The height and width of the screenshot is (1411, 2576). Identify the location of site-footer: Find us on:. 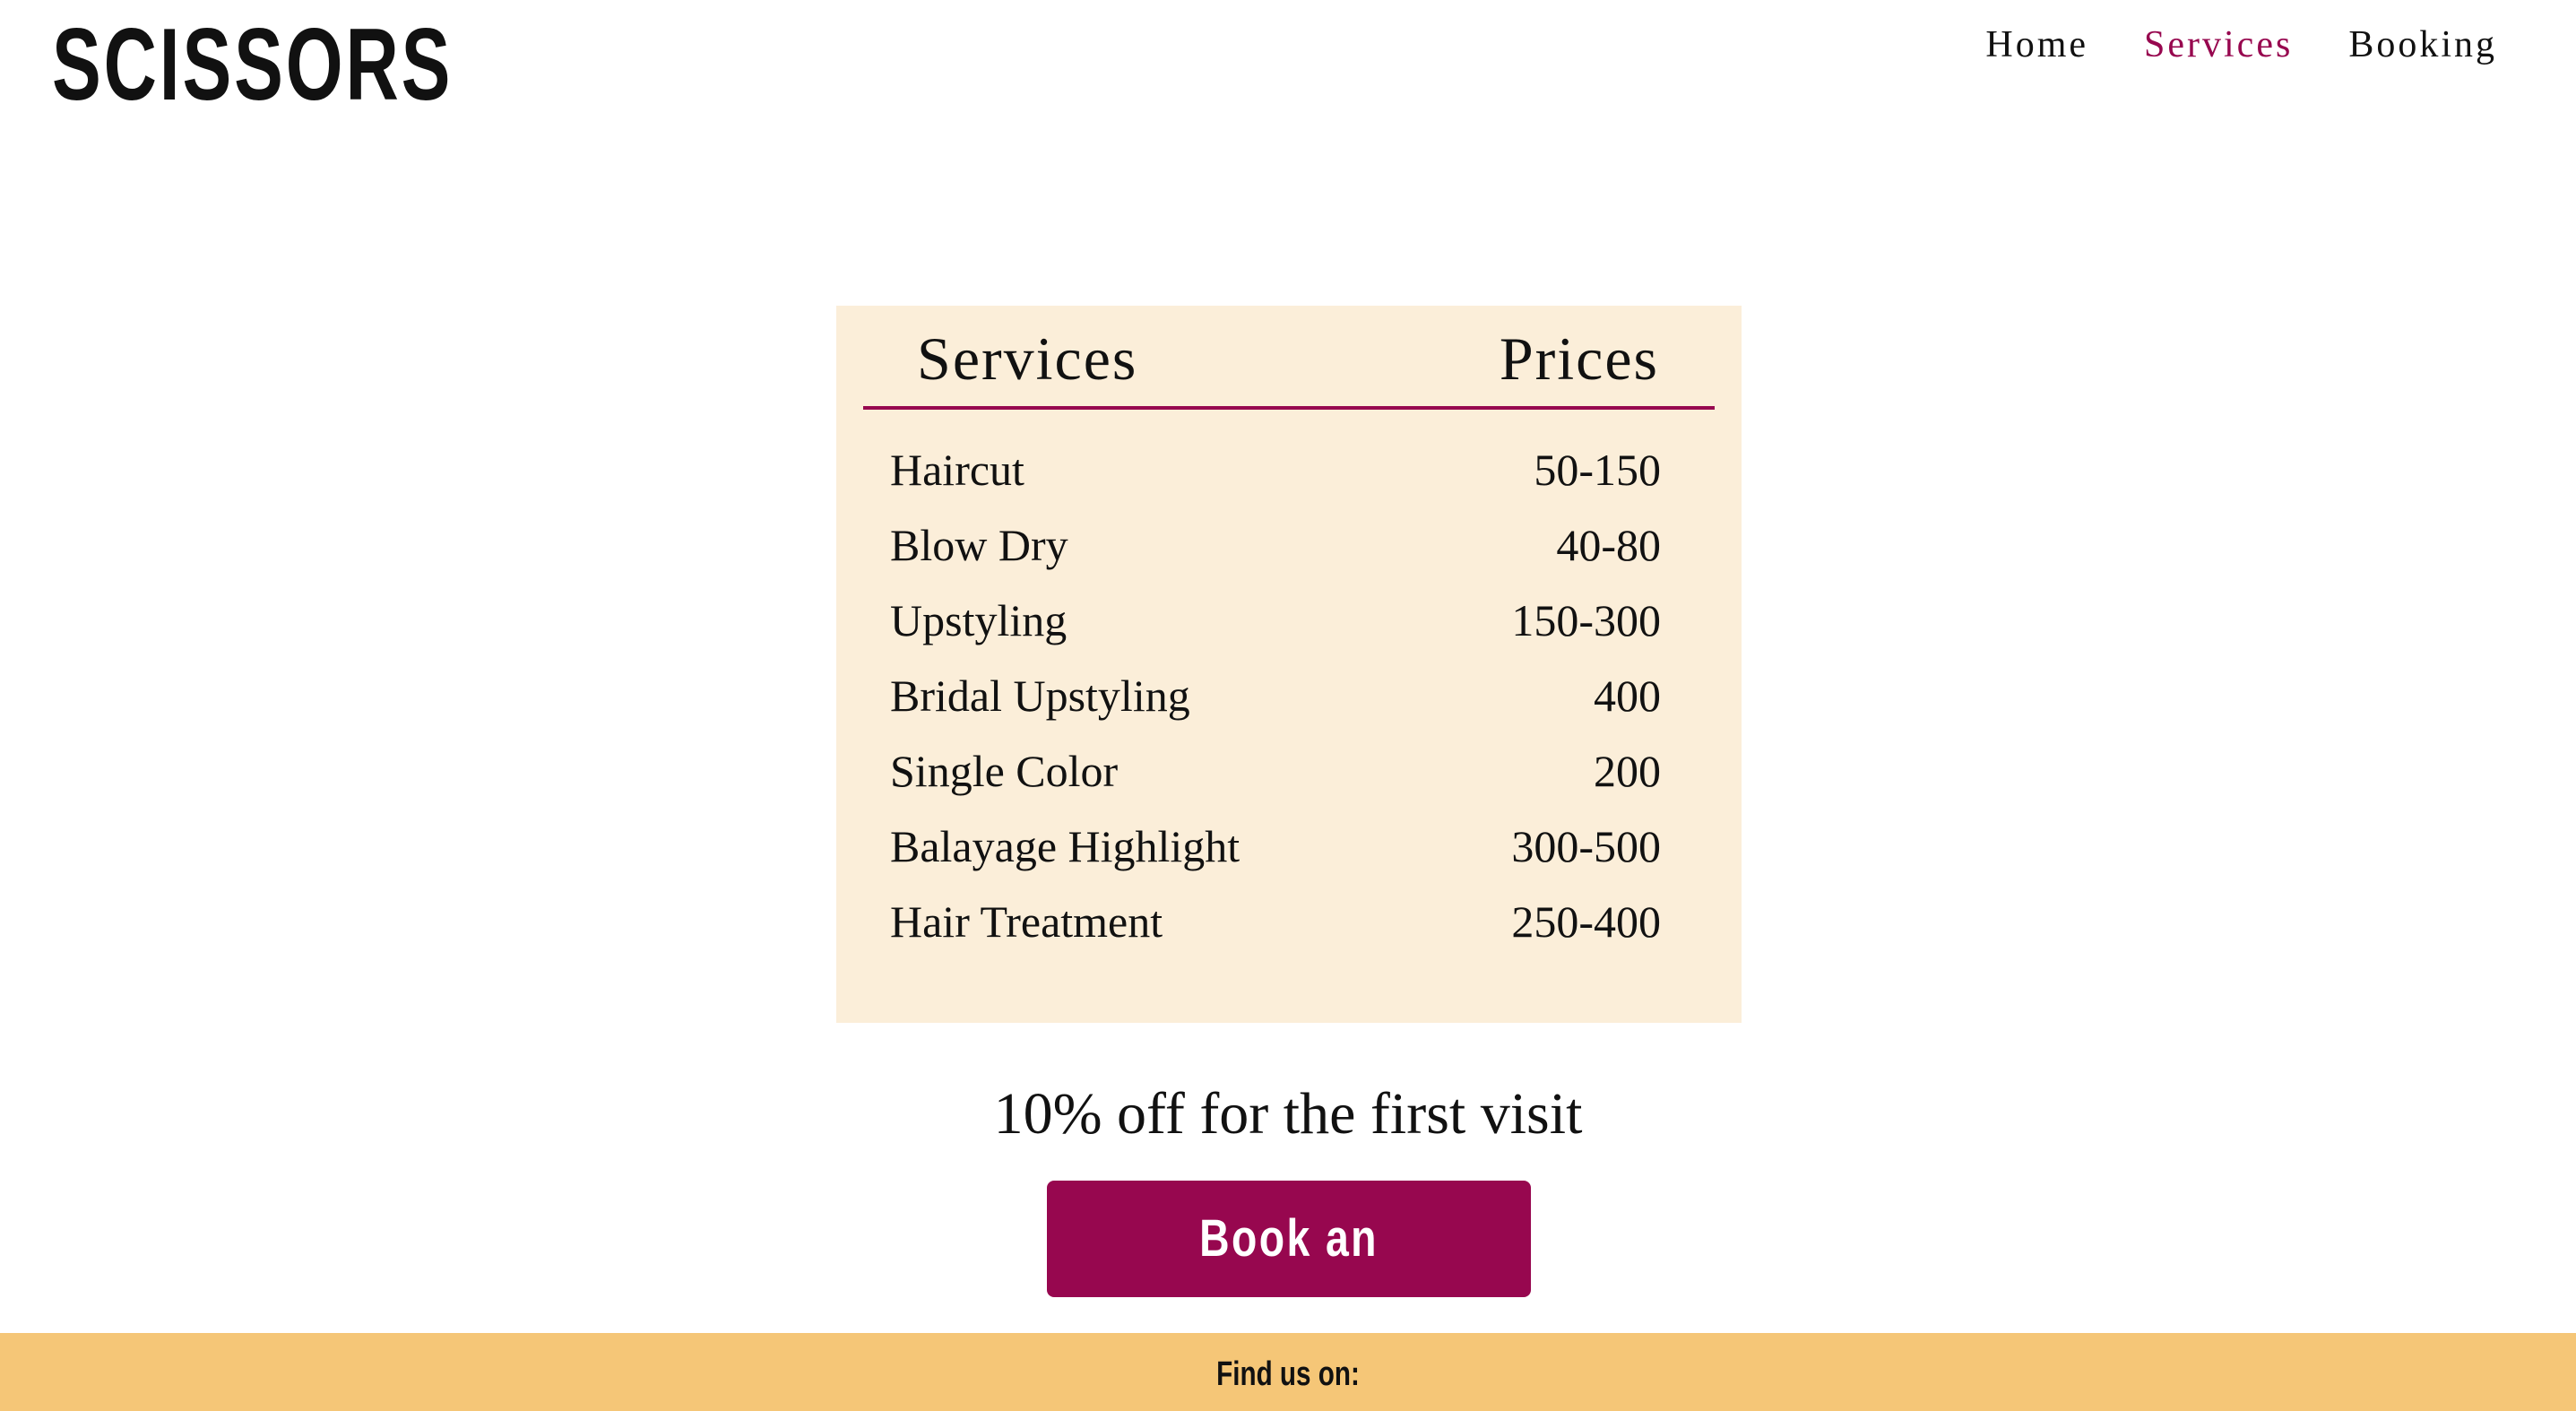
(1288, 1372).